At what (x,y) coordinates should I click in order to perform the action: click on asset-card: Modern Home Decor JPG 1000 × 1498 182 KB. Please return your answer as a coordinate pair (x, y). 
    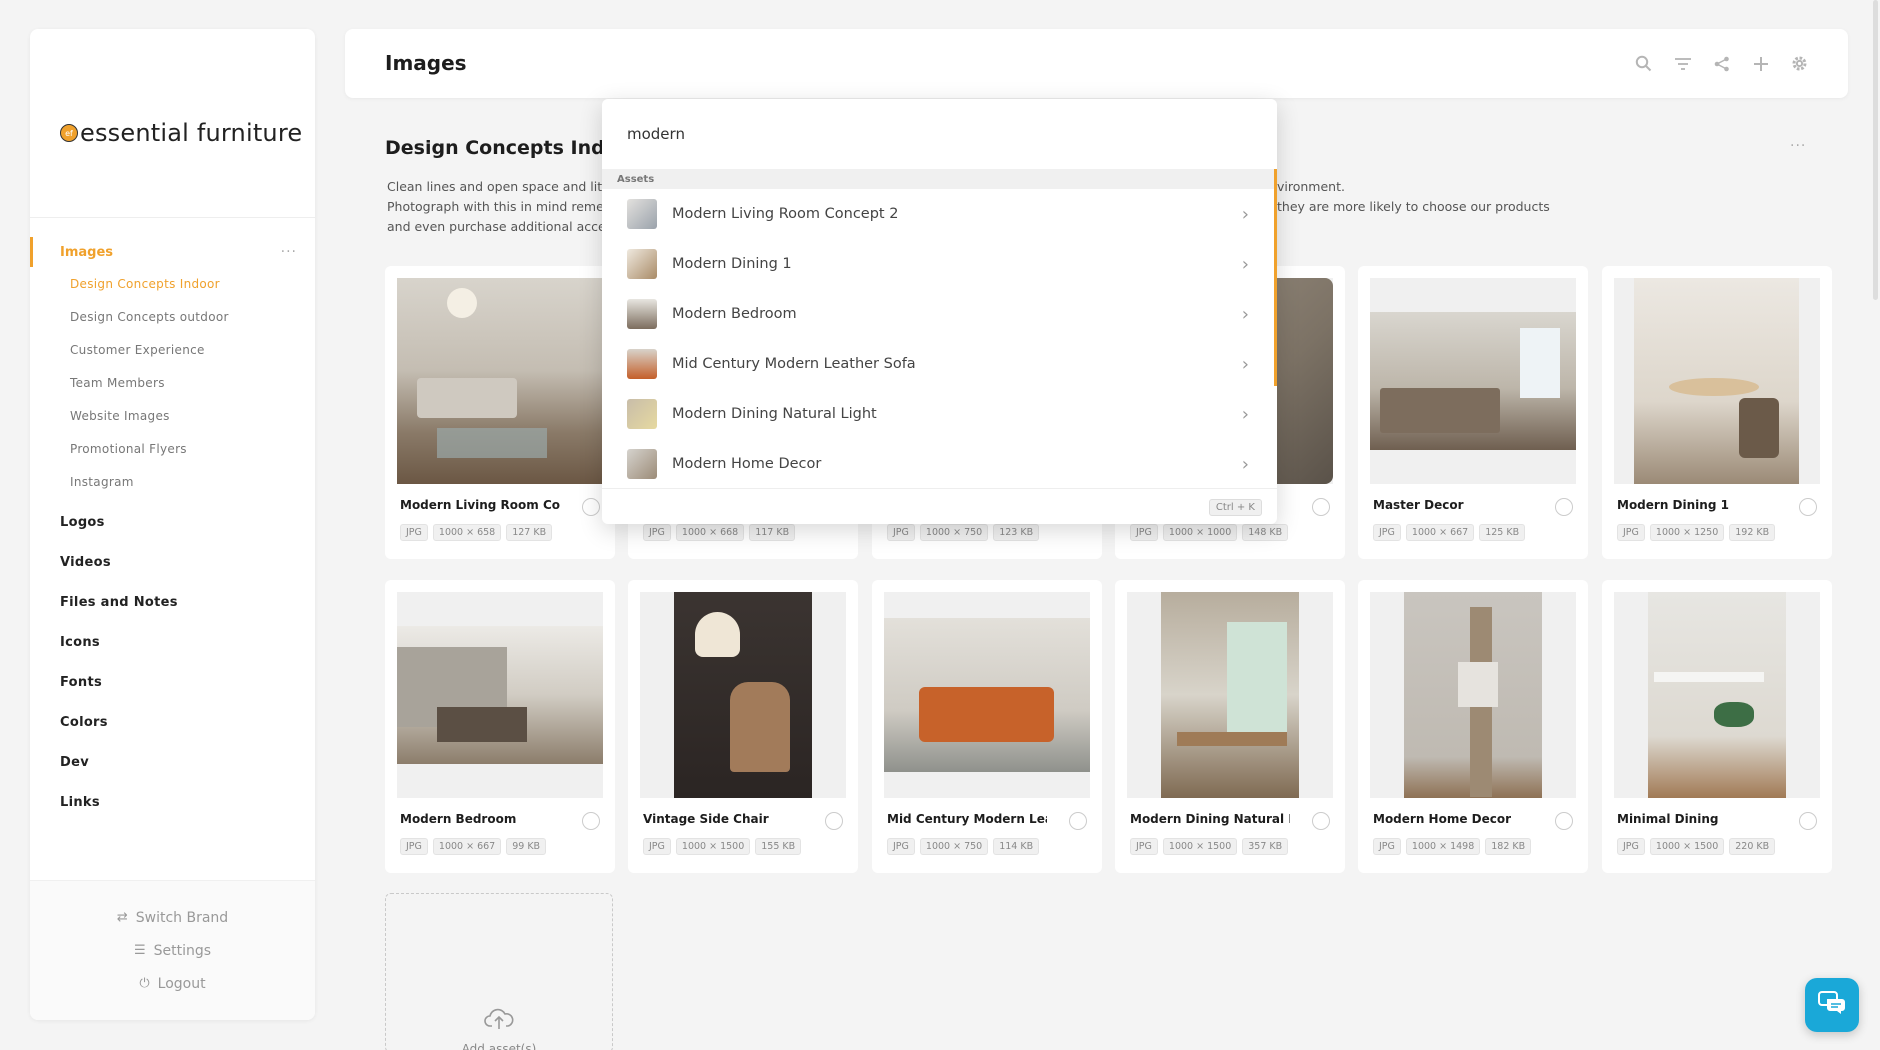
    Looking at the image, I should click on (1473, 726).